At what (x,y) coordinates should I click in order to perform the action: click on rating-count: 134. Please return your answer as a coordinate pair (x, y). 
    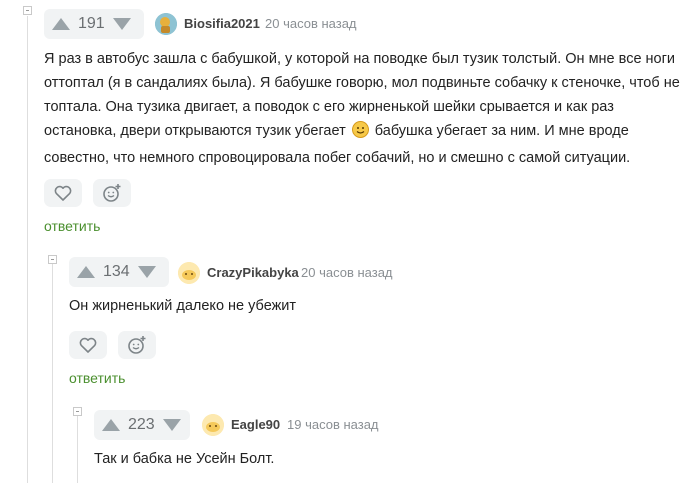
    Looking at the image, I should click on (116, 271).